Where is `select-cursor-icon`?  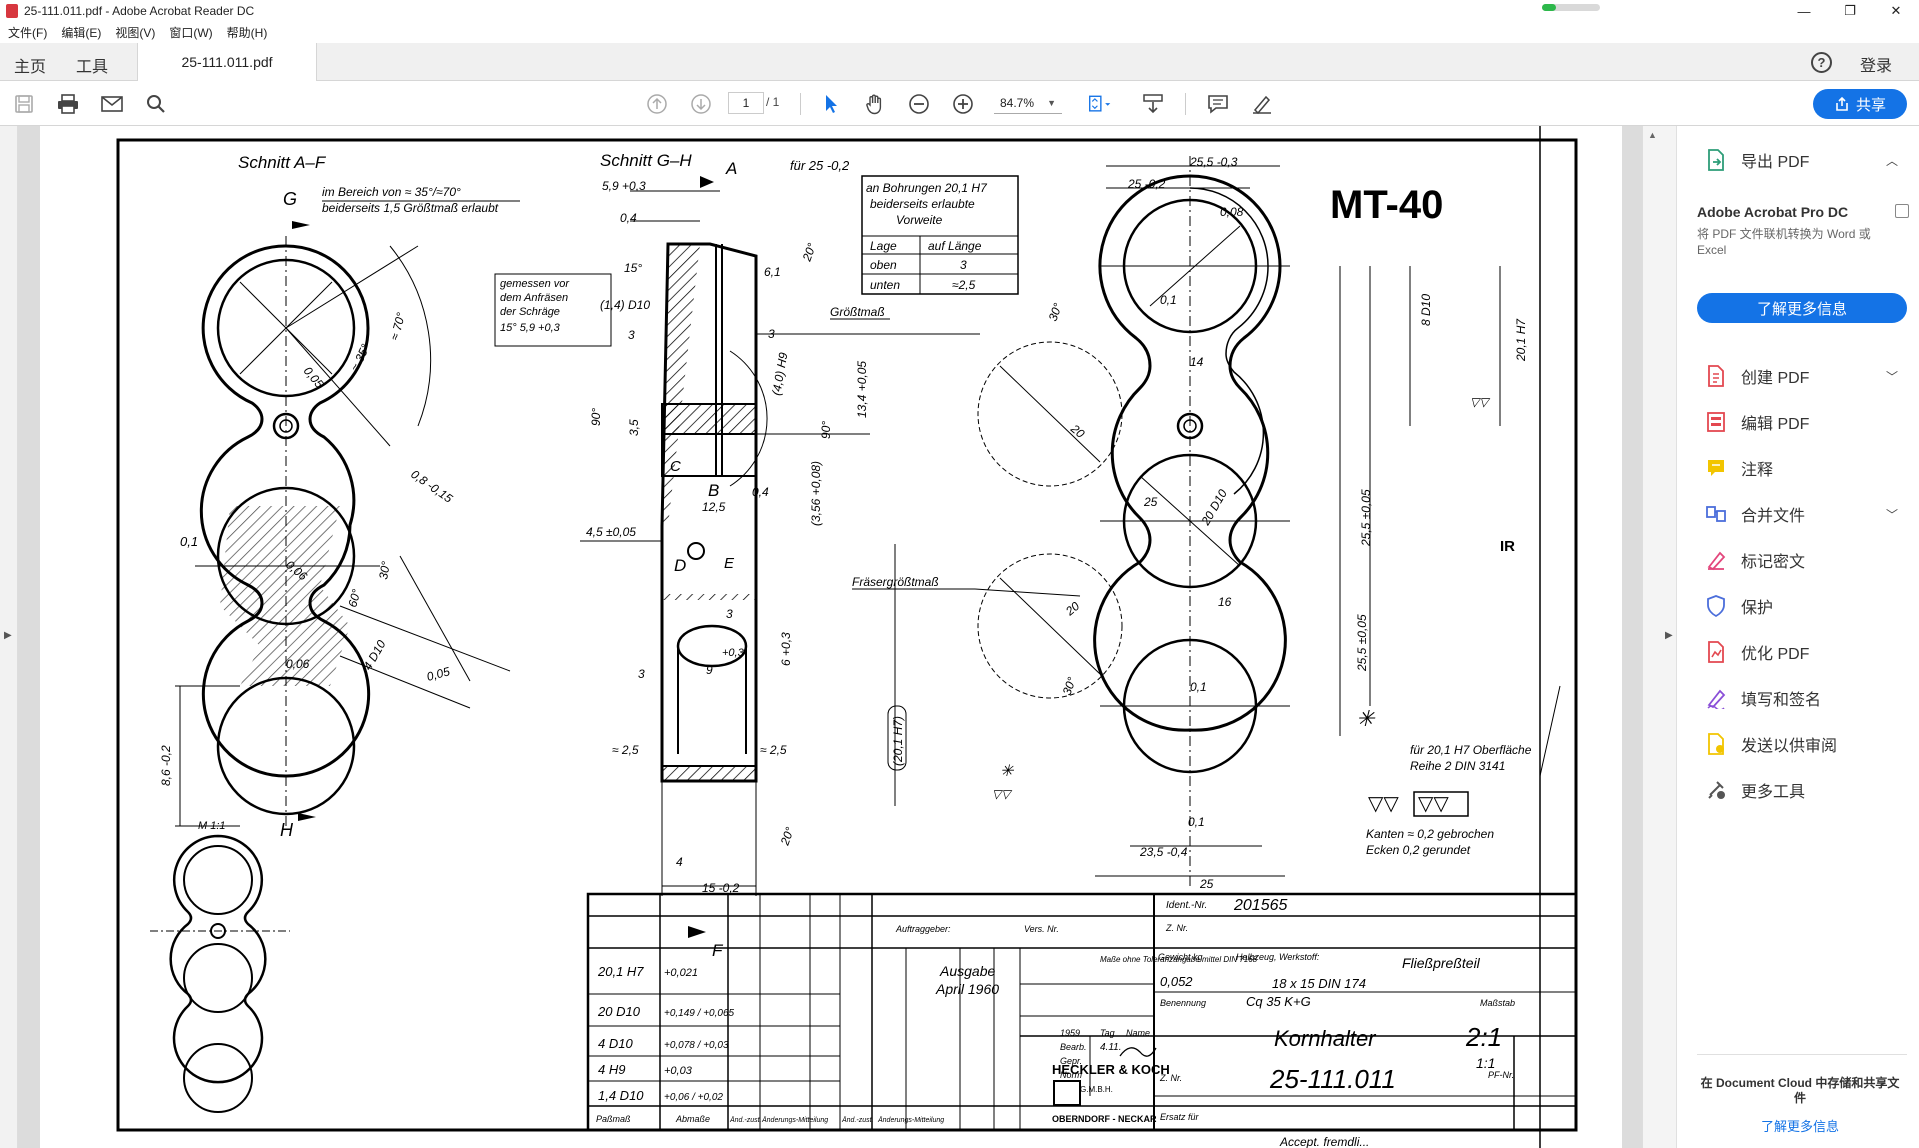 select-cursor-icon is located at coordinates (831, 104).